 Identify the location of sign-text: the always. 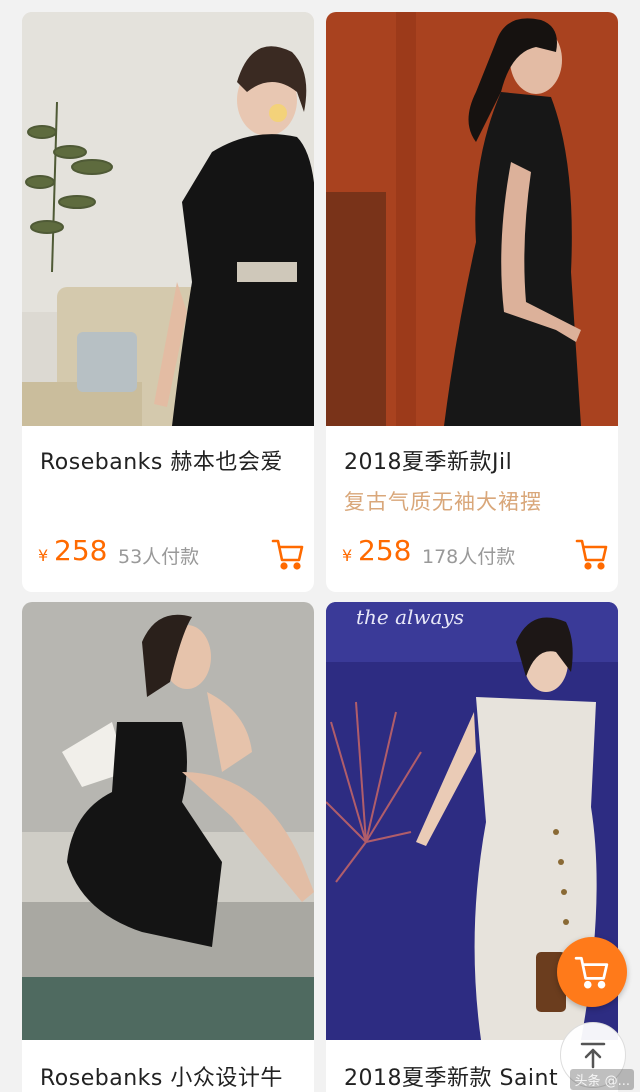
(410, 617).